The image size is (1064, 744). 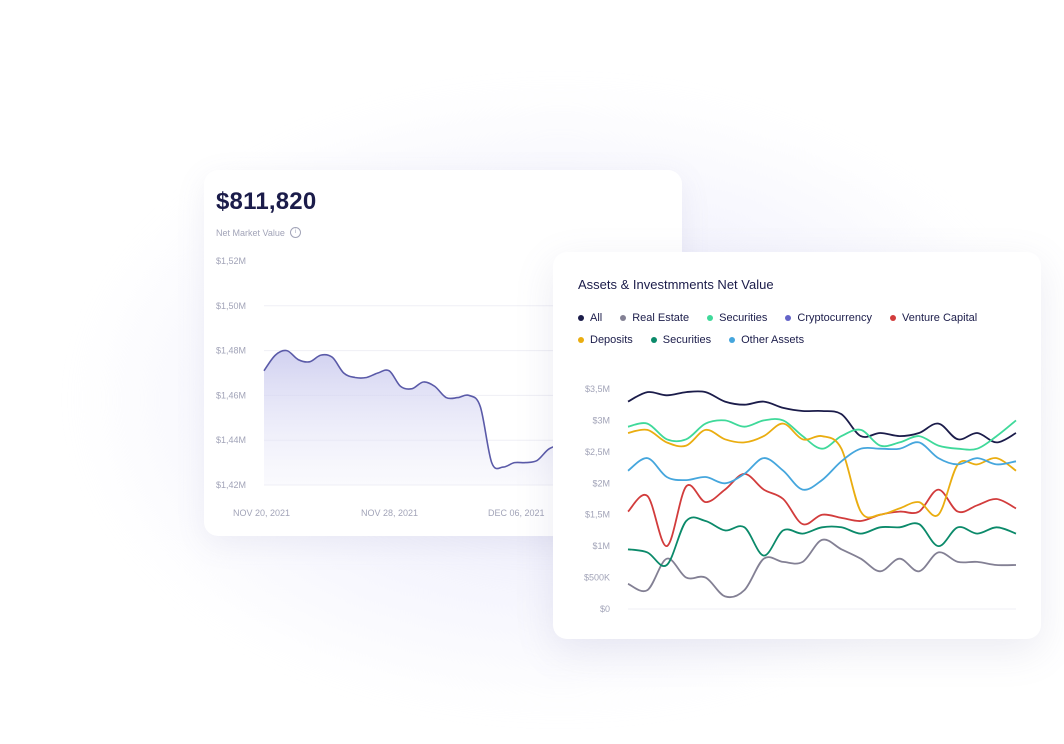 I want to click on x-tick-label: DEC 06, 2021, so click(x=516, y=513).